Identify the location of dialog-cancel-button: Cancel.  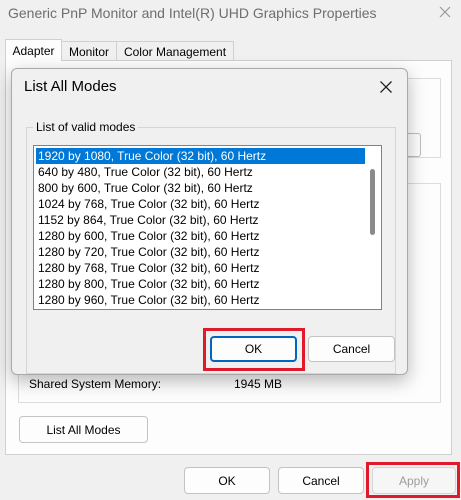
(351, 349).